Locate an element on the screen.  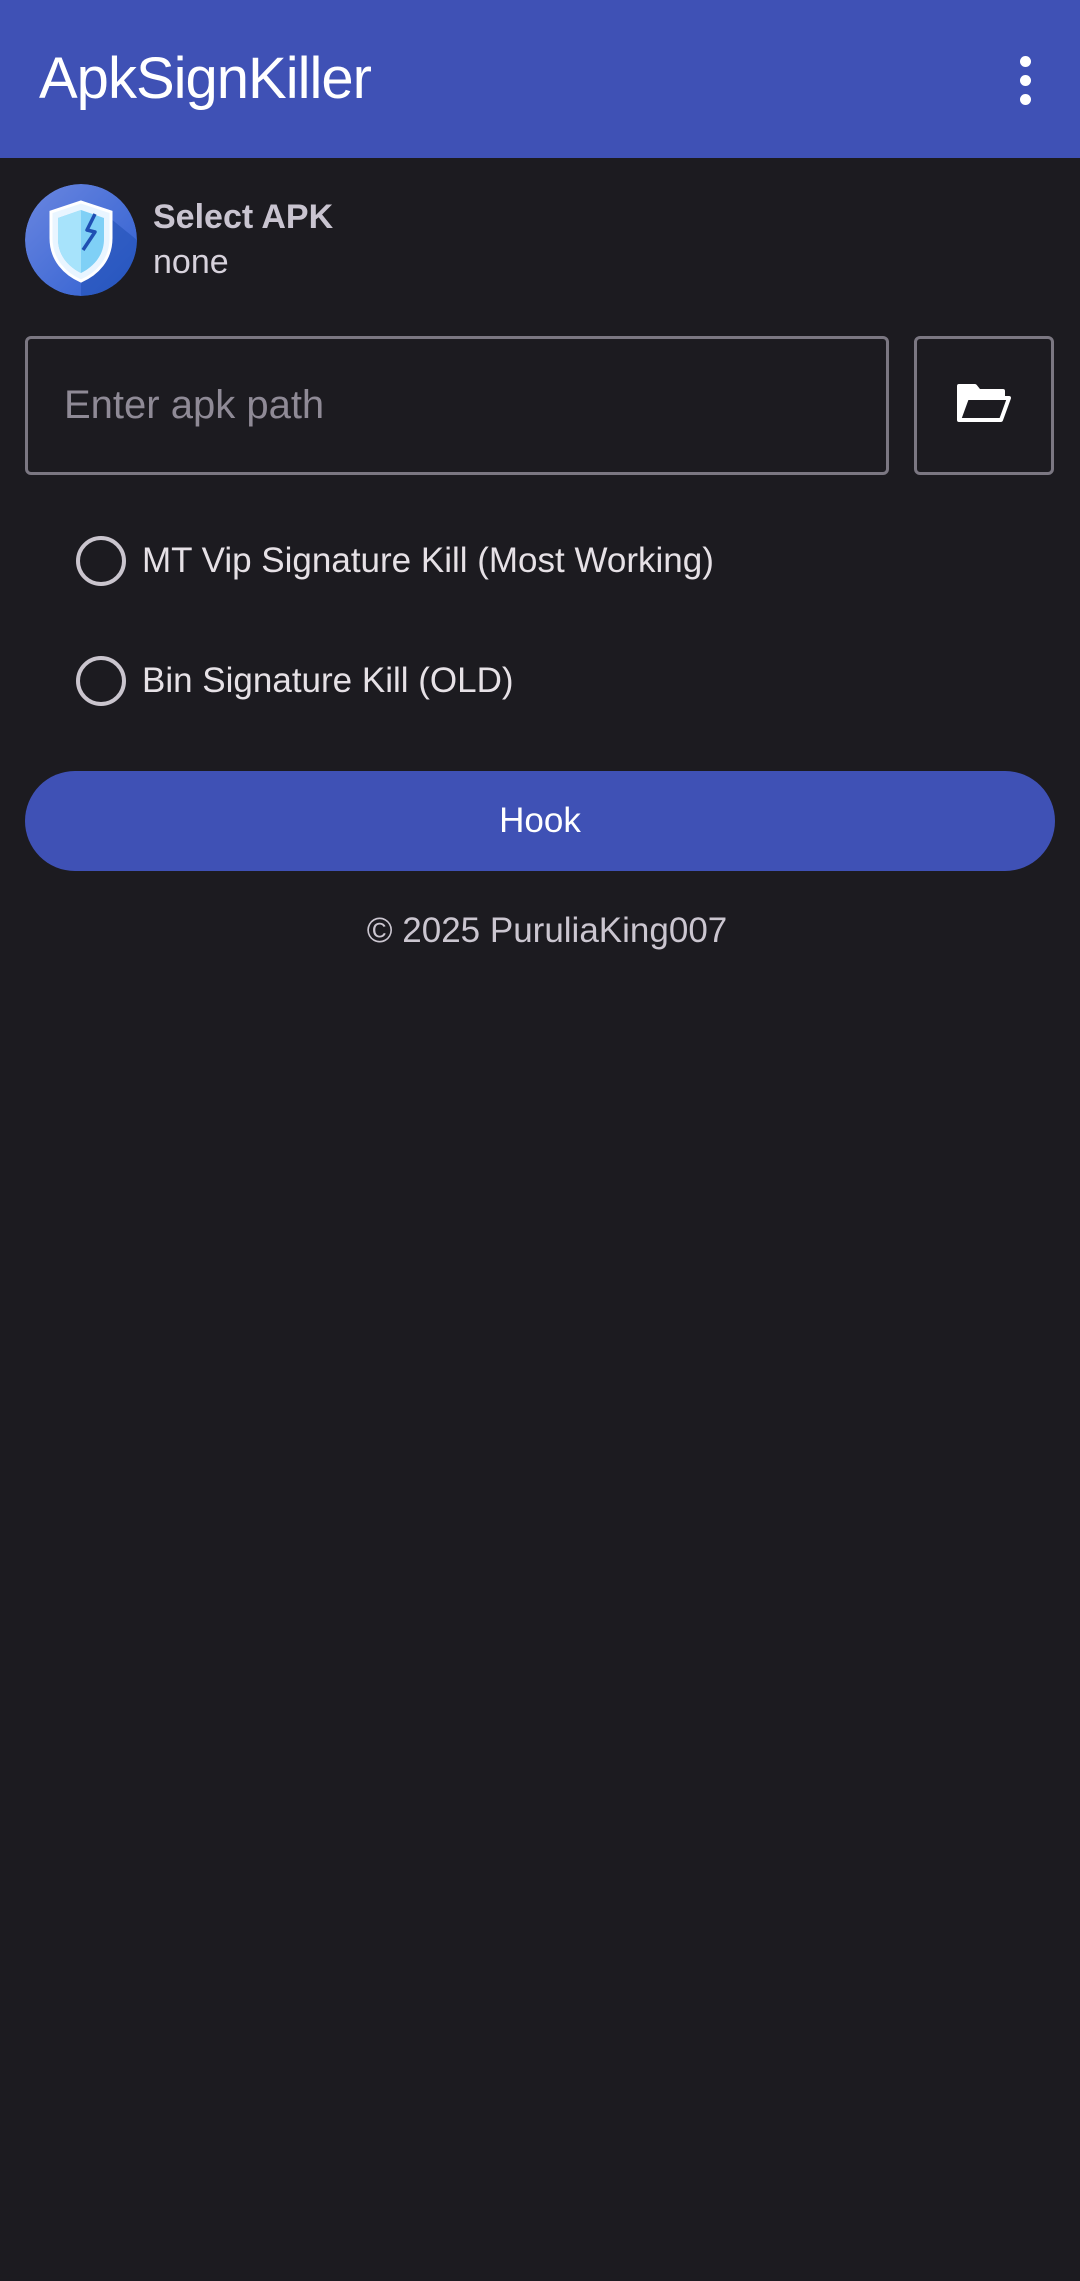
copyright-footer: © 2025 PuruliaKing007 is located at coordinates (547, 930).